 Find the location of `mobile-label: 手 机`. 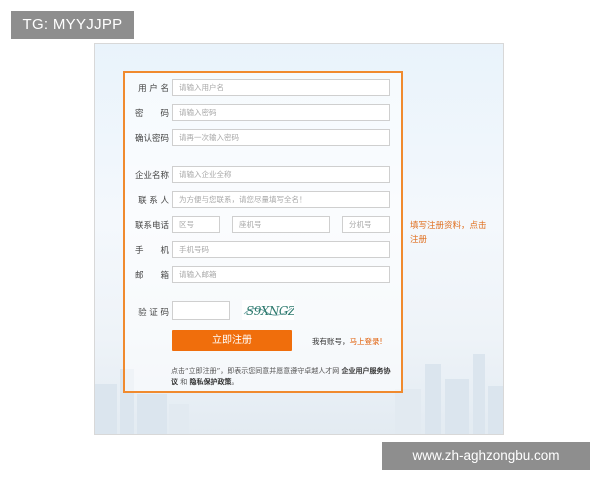

mobile-label: 手 机 is located at coordinates (151, 251).